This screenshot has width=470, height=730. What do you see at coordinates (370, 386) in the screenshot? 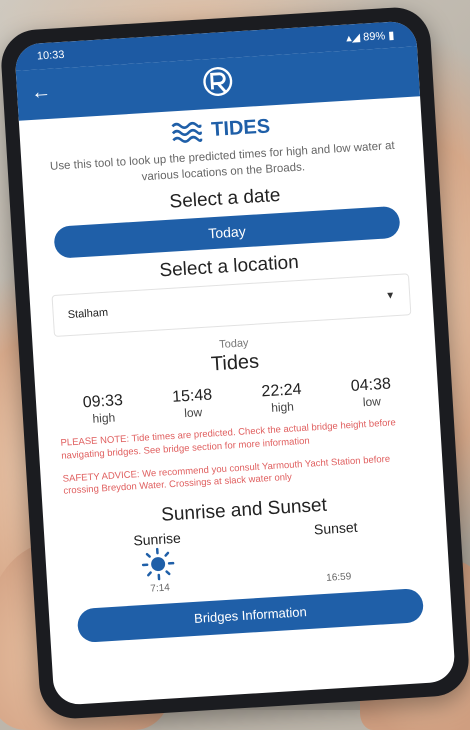
I see `tide-time: 04:38` at bounding box center [370, 386].